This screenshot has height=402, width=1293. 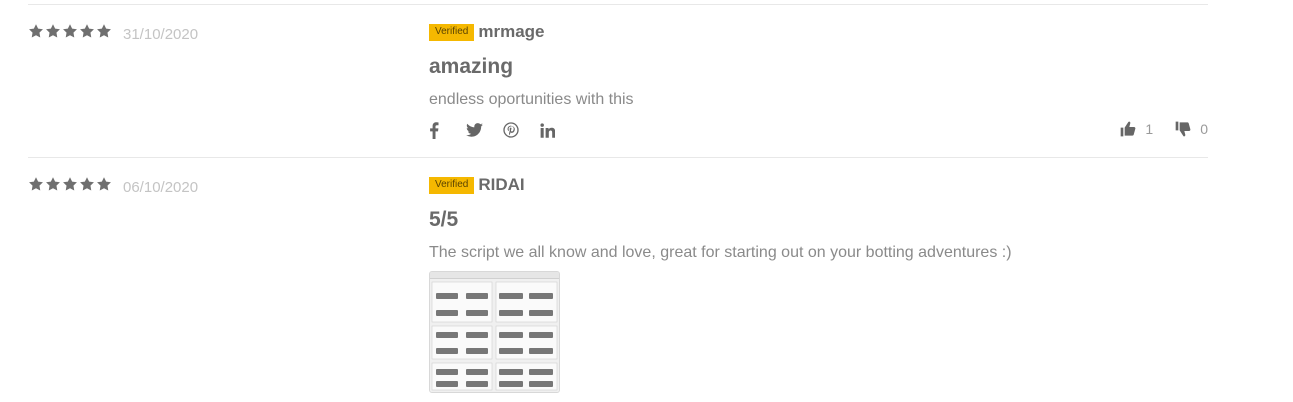 I want to click on share-links, so click(x=503, y=130).